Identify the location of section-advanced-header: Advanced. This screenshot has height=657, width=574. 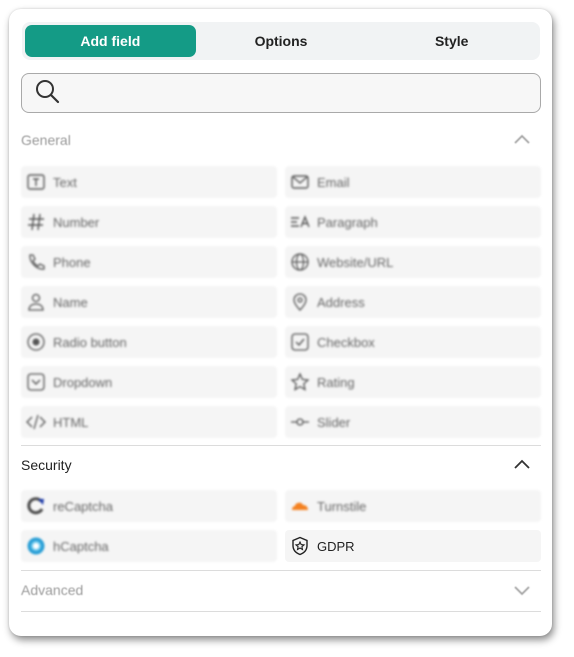
(281, 590).